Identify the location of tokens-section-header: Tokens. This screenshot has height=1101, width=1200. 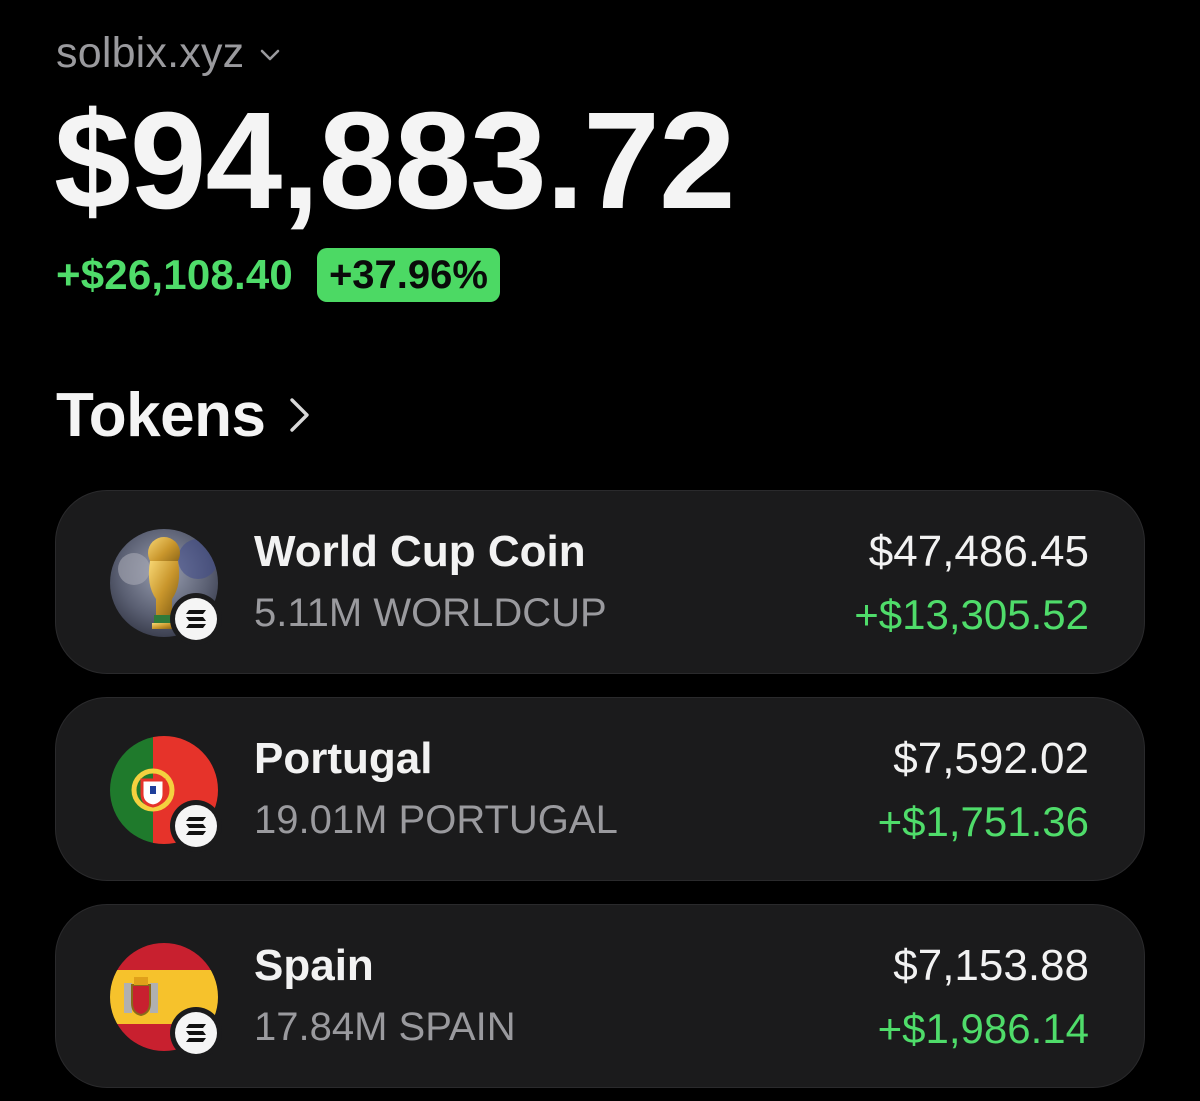
(184, 415).